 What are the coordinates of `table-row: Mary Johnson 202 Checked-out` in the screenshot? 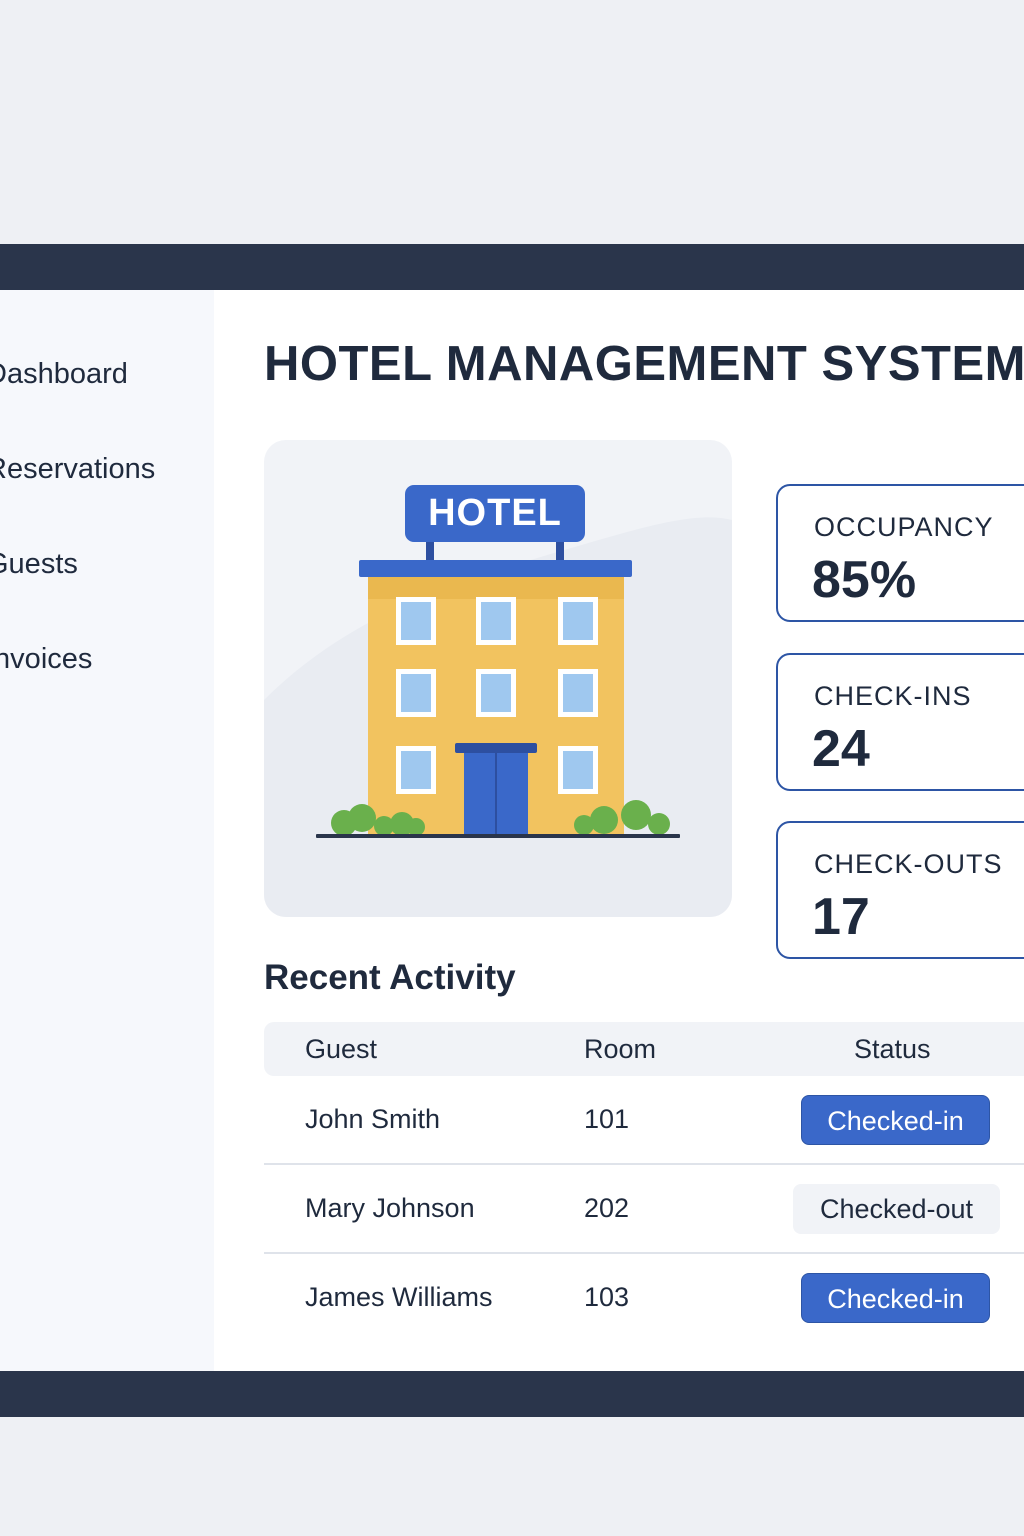 It's located at (644, 1209).